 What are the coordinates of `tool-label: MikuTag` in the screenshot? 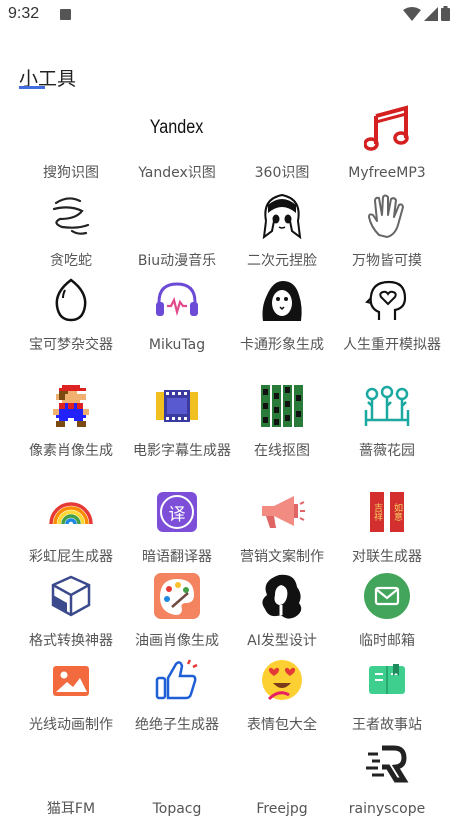 It's located at (177, 345).